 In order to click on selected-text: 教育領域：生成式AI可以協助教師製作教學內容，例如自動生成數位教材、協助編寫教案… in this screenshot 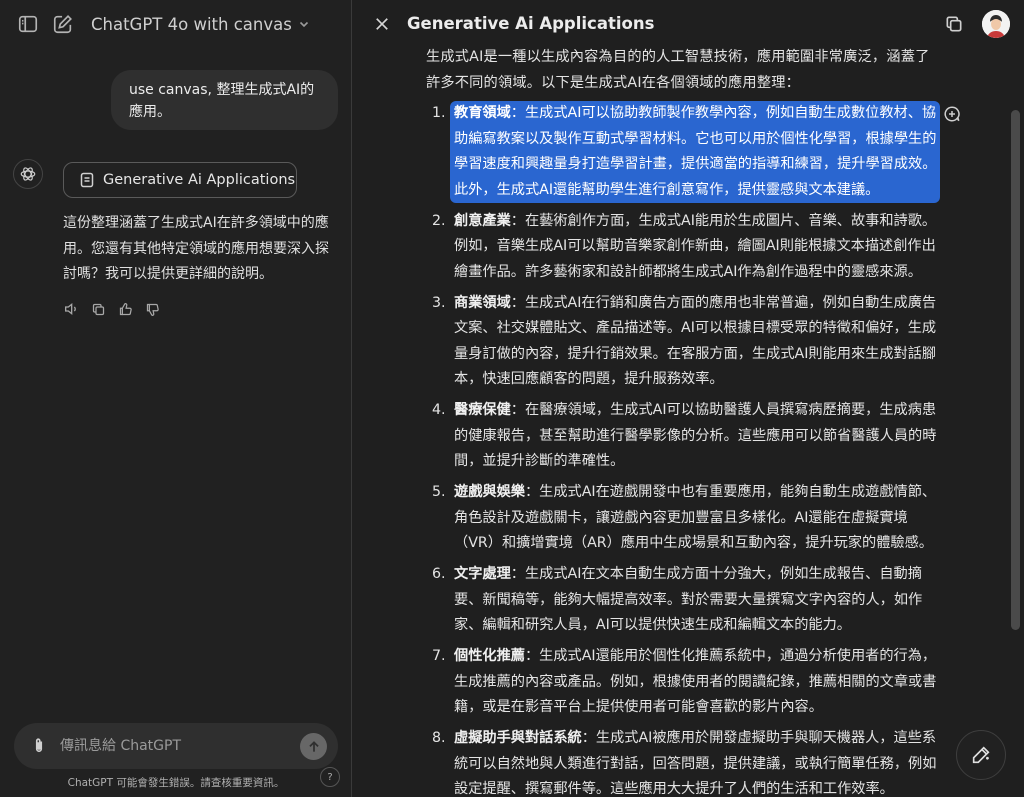, I will do `click(695, 152)`.